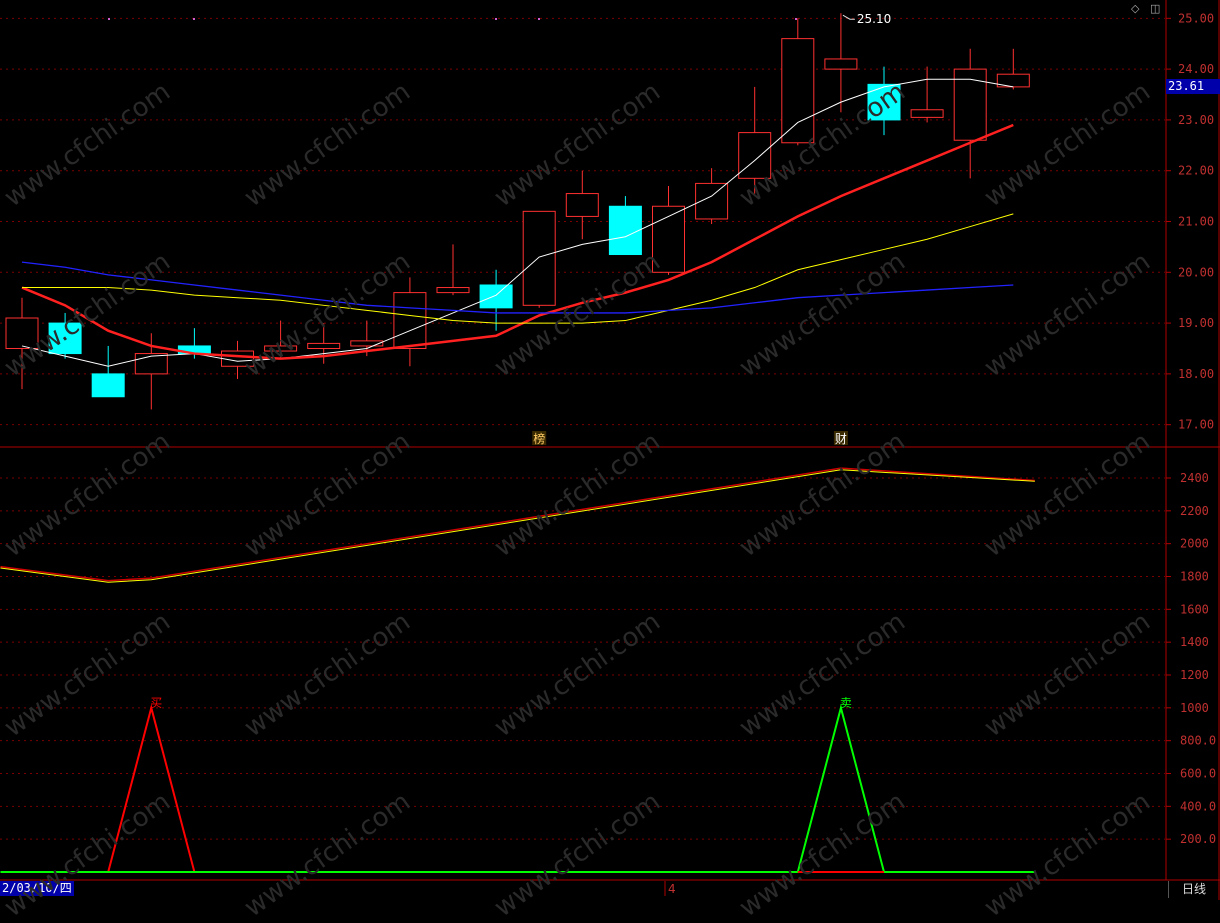  I want to click on indicator-tick-label: 1800, so click(1194, 577).